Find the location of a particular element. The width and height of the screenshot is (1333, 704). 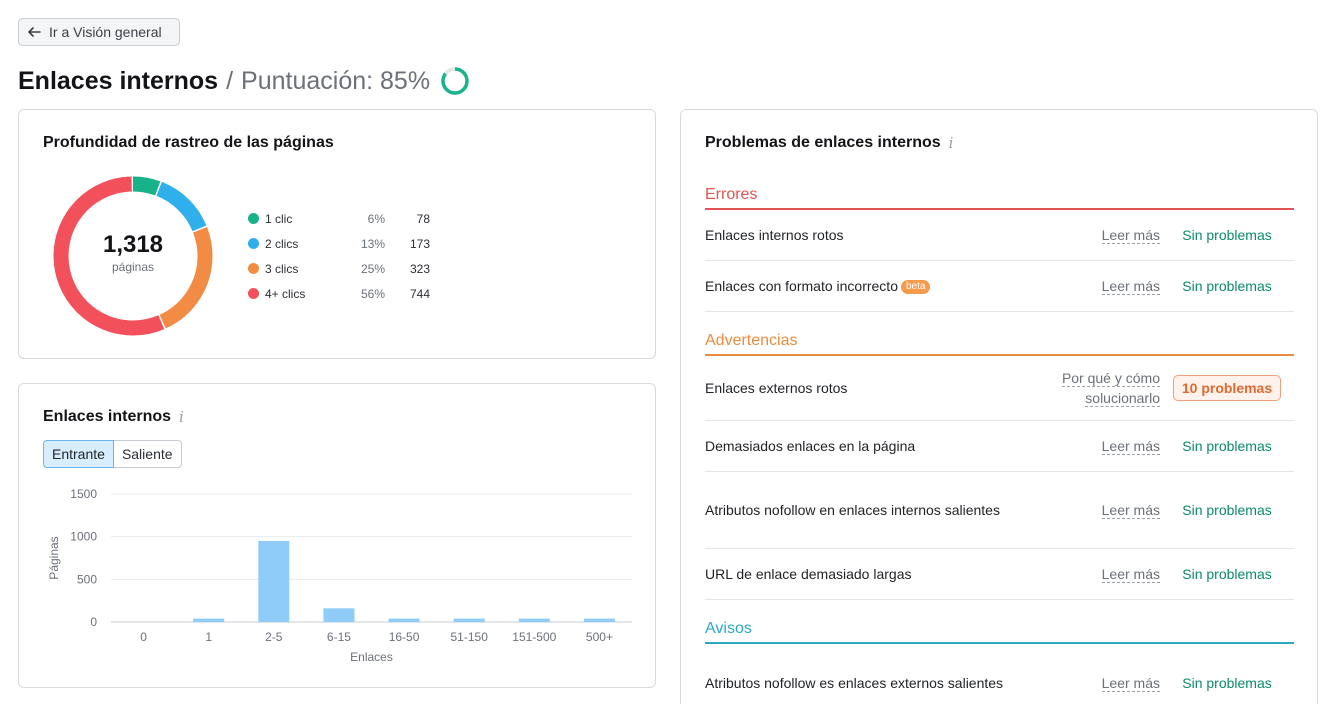

problems-count-button: 10 problemas is located at coordinates (1227, 388).